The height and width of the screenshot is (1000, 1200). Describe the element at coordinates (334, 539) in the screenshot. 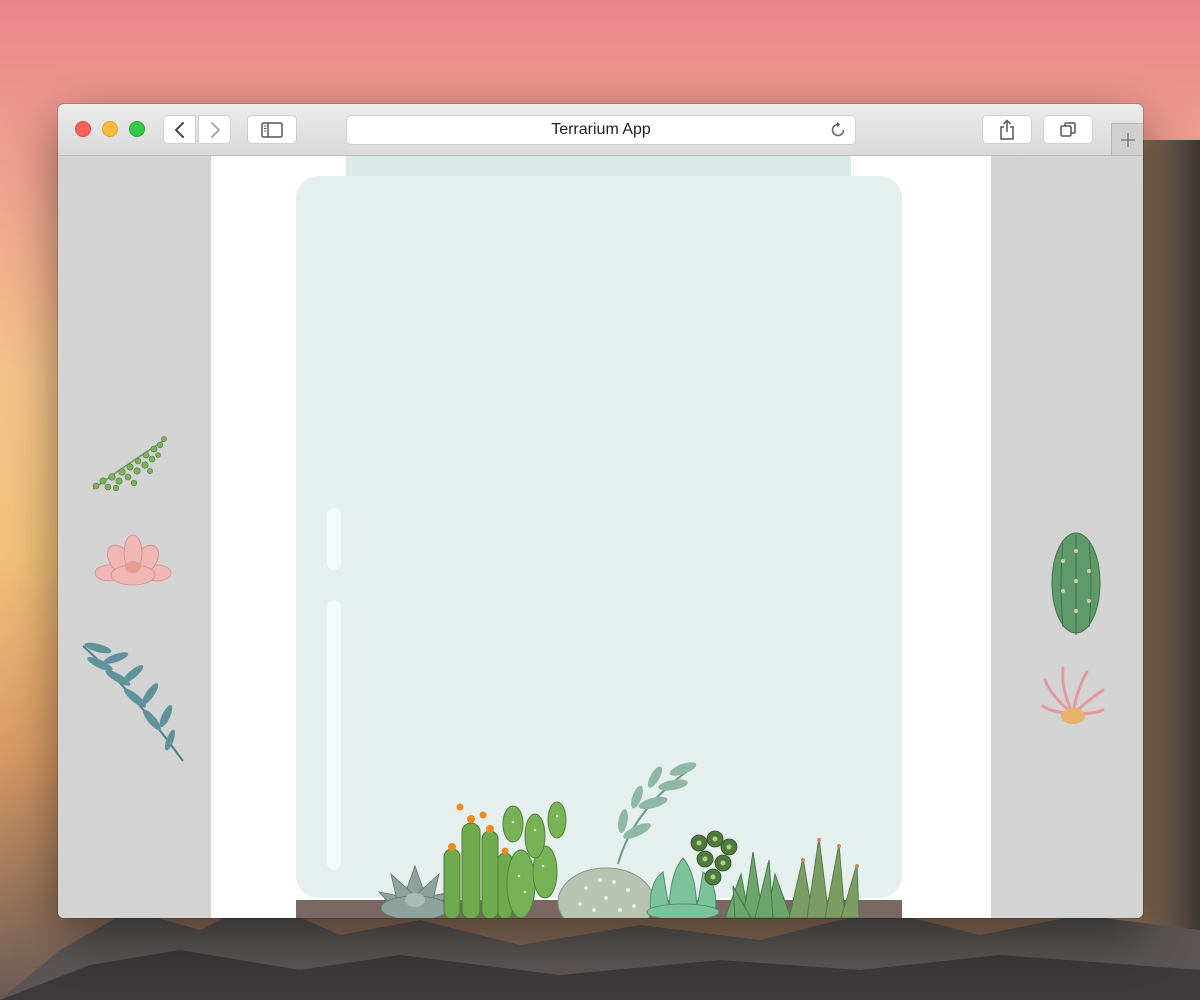

I see `jar-glare-short` at that location.